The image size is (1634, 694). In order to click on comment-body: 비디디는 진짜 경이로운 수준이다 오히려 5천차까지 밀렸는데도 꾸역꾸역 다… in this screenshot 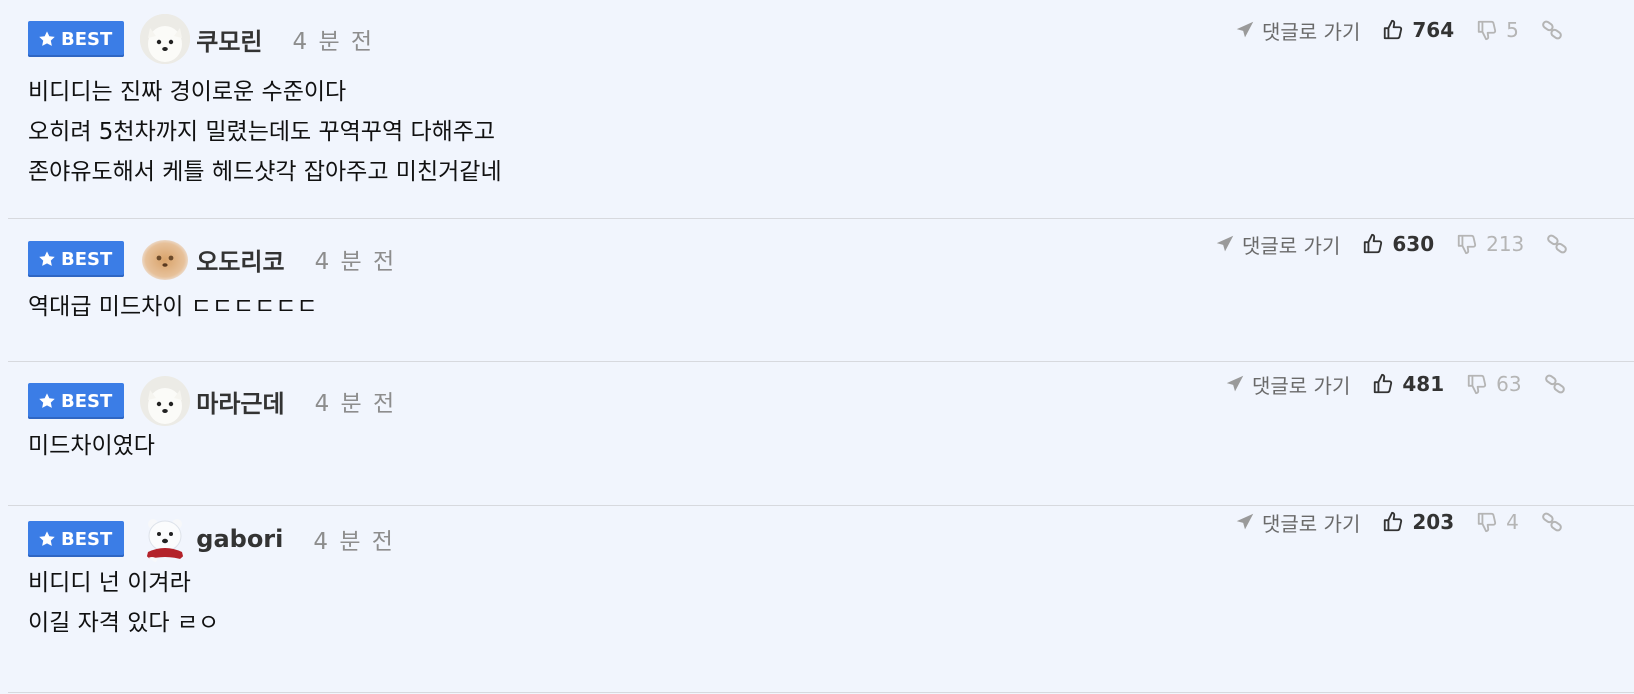, I will do `click(265, 132)`.